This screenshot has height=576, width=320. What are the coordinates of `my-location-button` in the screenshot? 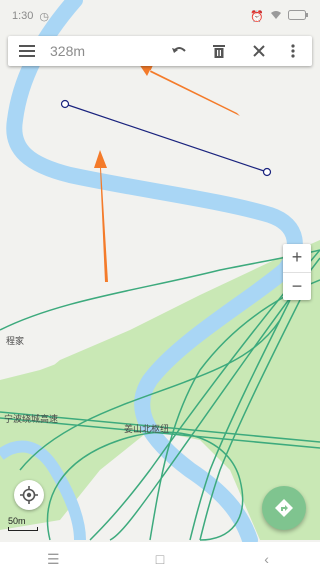 It's located at (29, 495).